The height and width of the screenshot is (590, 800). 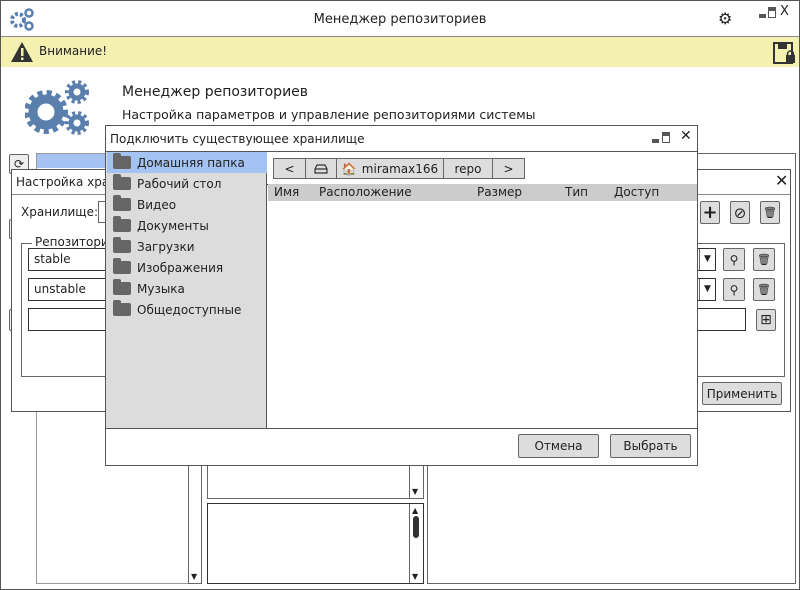 I want to click on drive-icon, so click(x=321, y=168).